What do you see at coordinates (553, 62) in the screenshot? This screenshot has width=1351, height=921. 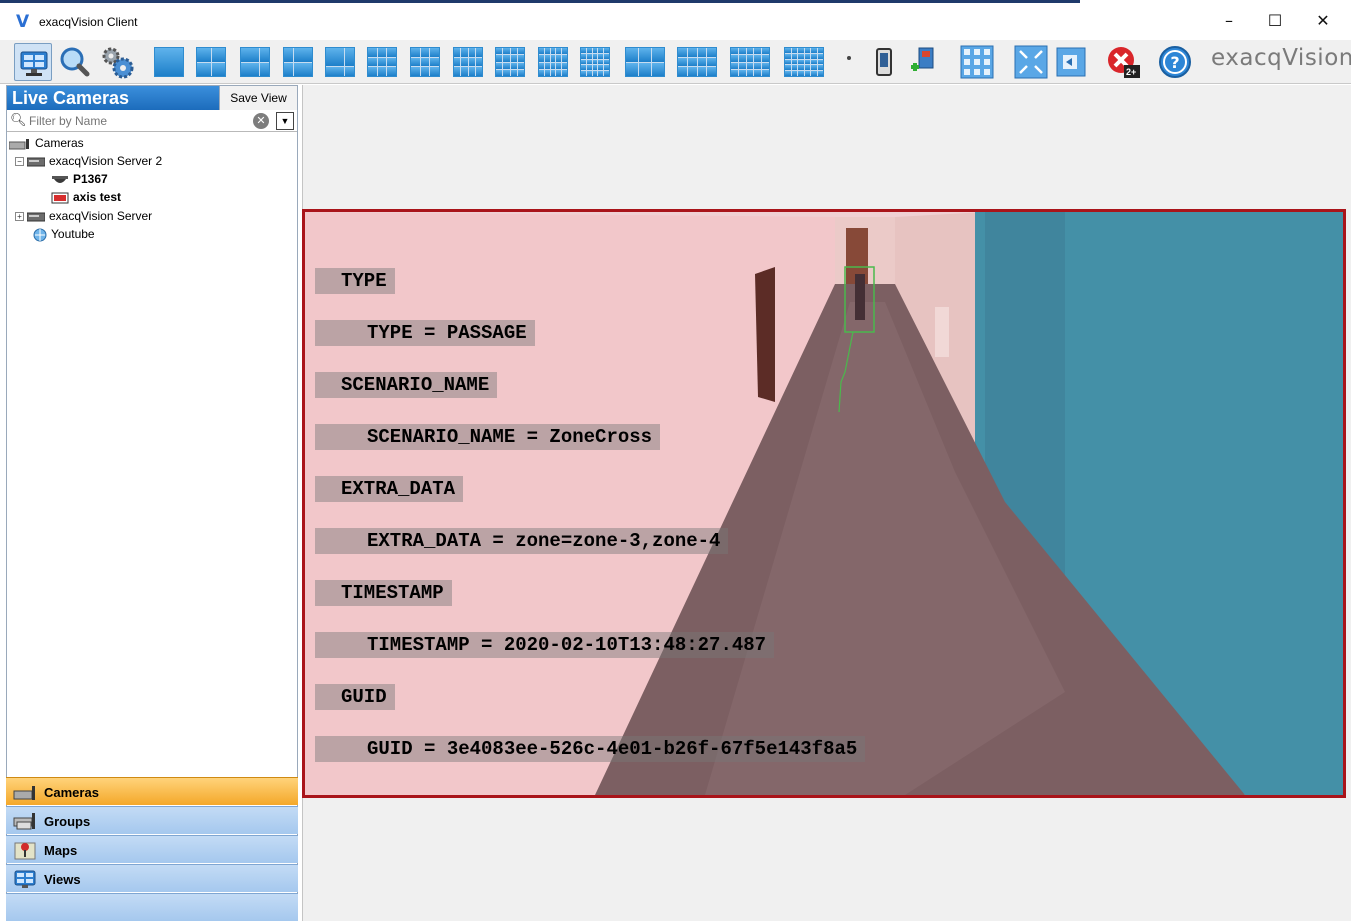 I see `layout-4x5-button` at bounding box center [553, 62].